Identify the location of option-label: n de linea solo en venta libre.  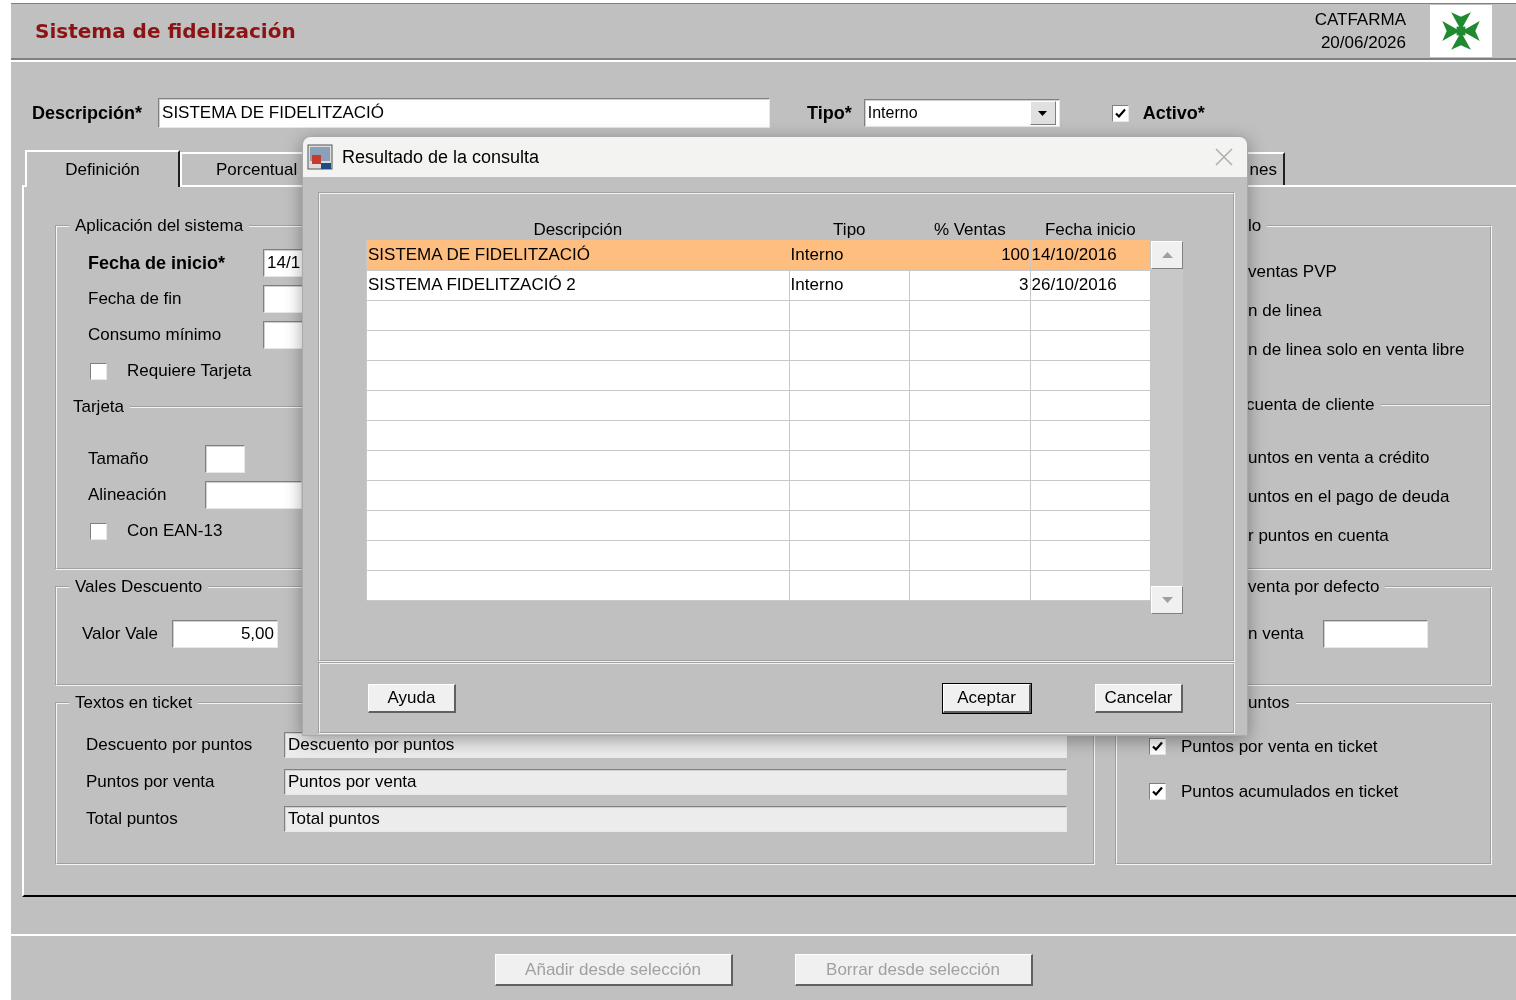
(1356, 349).